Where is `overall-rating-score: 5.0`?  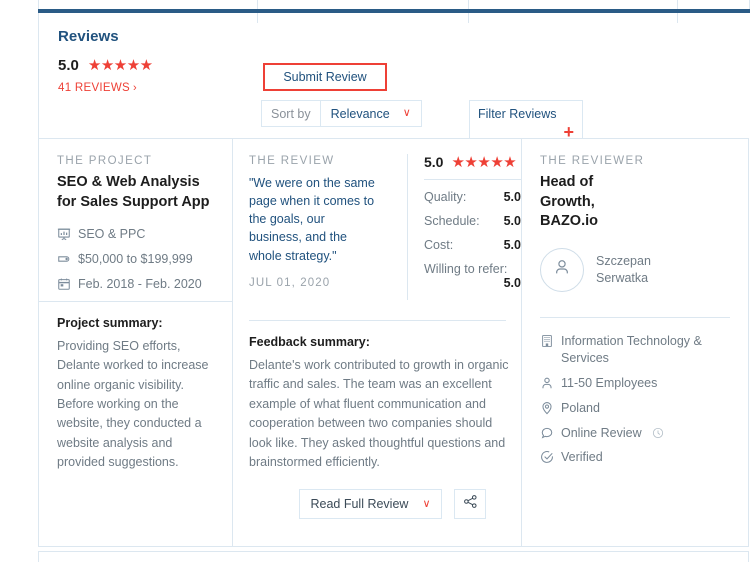
overall-rating-score: 5.0 is located at coordinates (68, 65).